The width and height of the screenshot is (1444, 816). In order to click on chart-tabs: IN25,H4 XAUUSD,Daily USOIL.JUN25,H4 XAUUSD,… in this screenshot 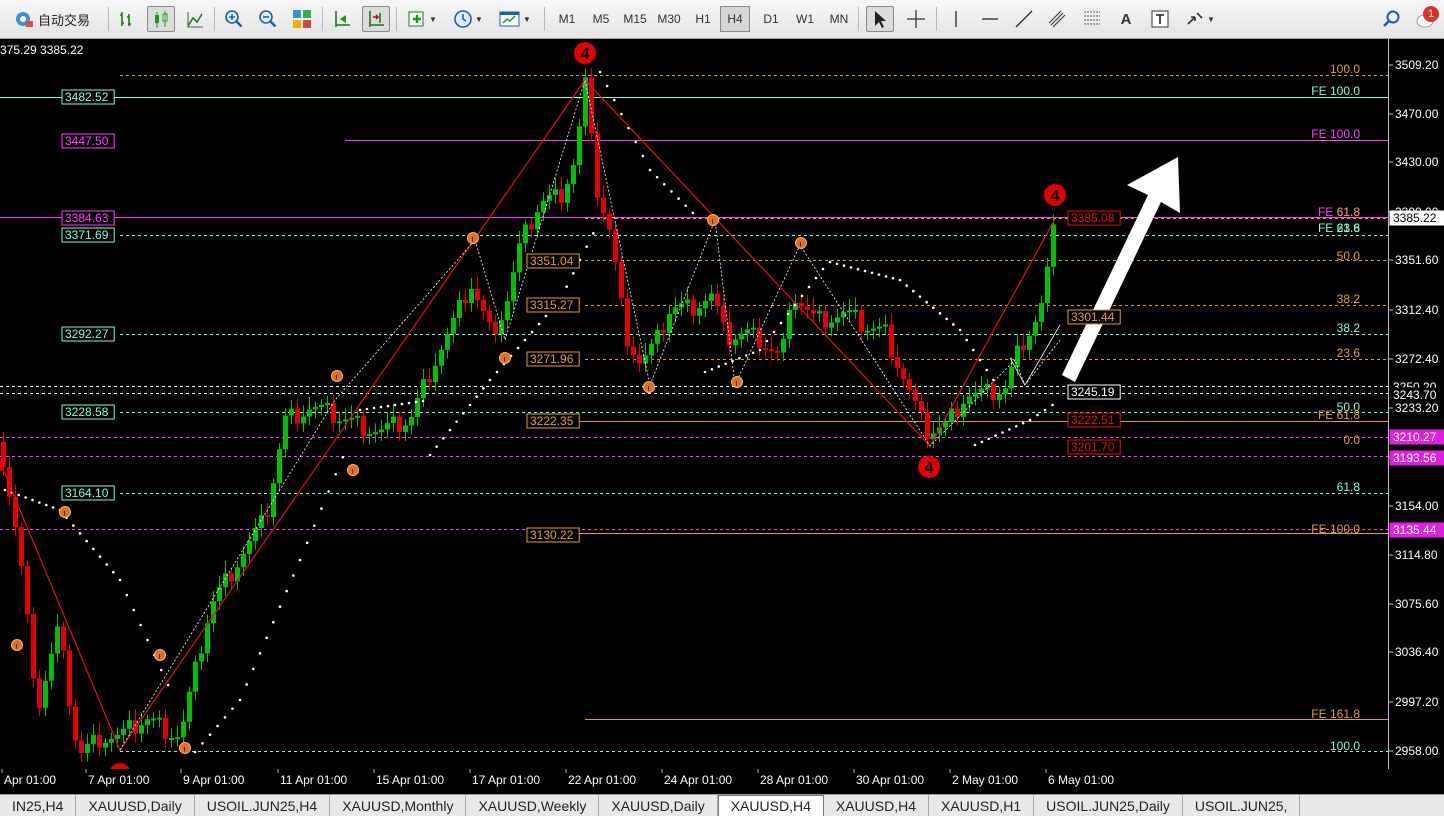, I will do `click(722, 805)`.